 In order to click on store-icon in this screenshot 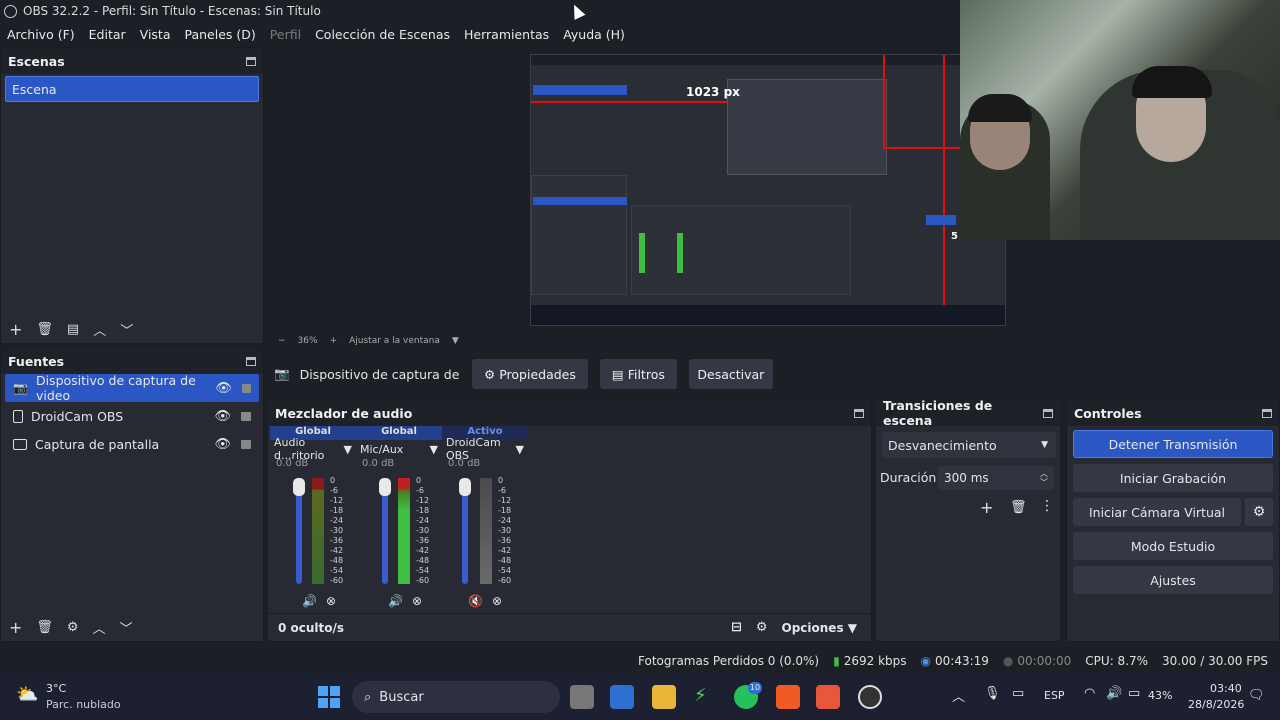, I will do `click(622, 697)`.